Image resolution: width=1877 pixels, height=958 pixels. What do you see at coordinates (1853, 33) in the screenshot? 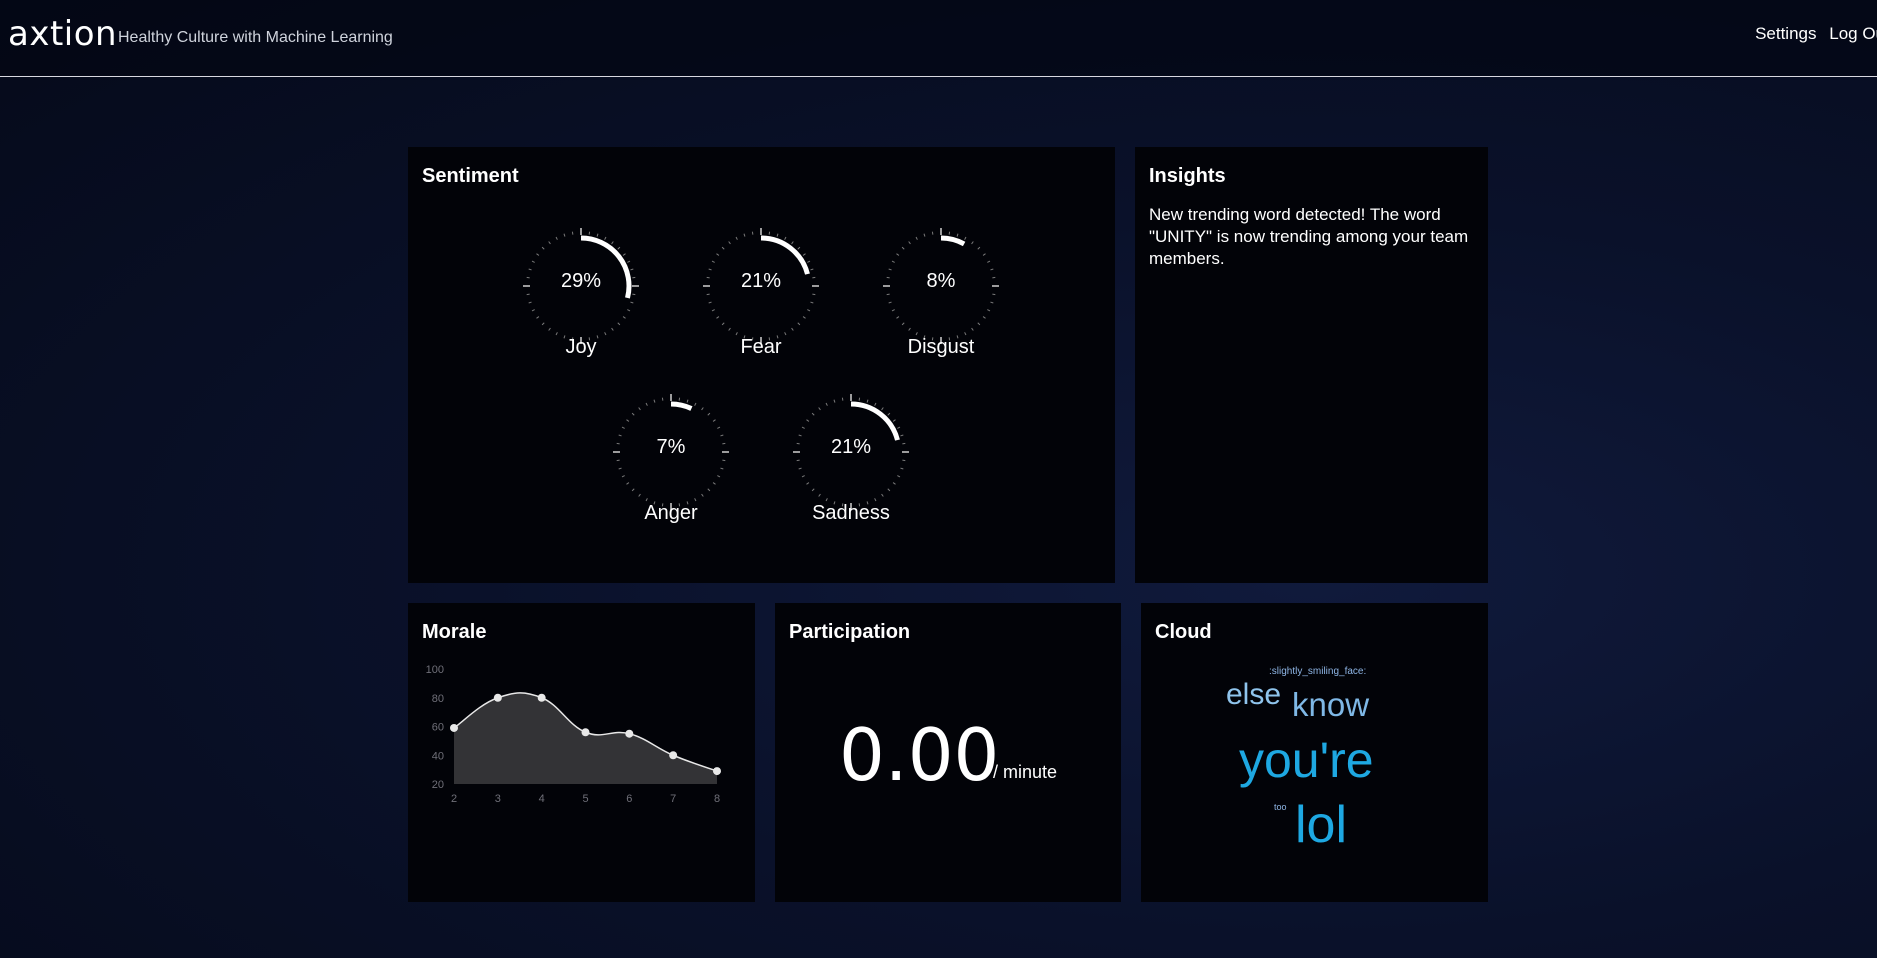
I see `logout-link: Log Ou` at bounding box center [1853, 33].